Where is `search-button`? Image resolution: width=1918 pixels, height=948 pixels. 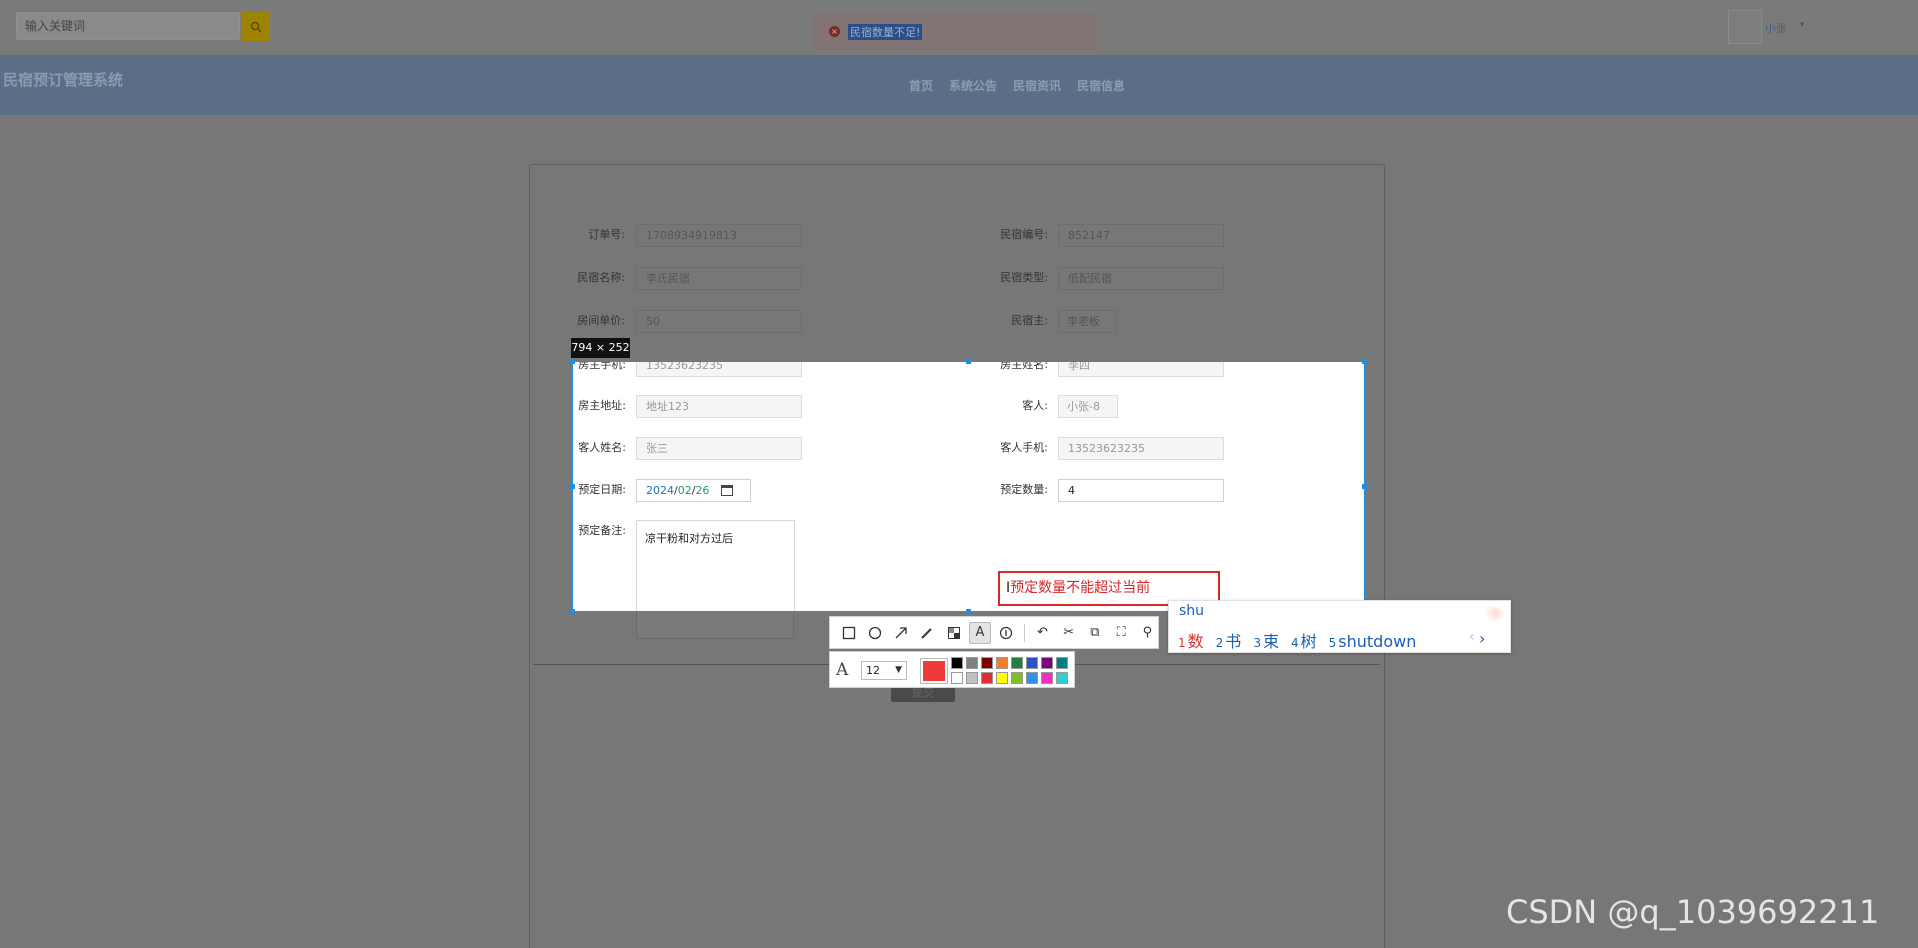
search-button is located at coordinates (255, 26).